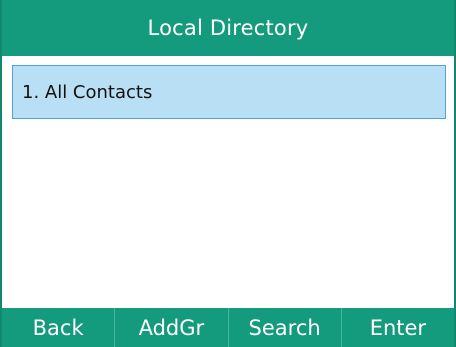 This screenshot has width=456, height=347. I want to click on enter-softkey-label: Enter, so click(398, 327).